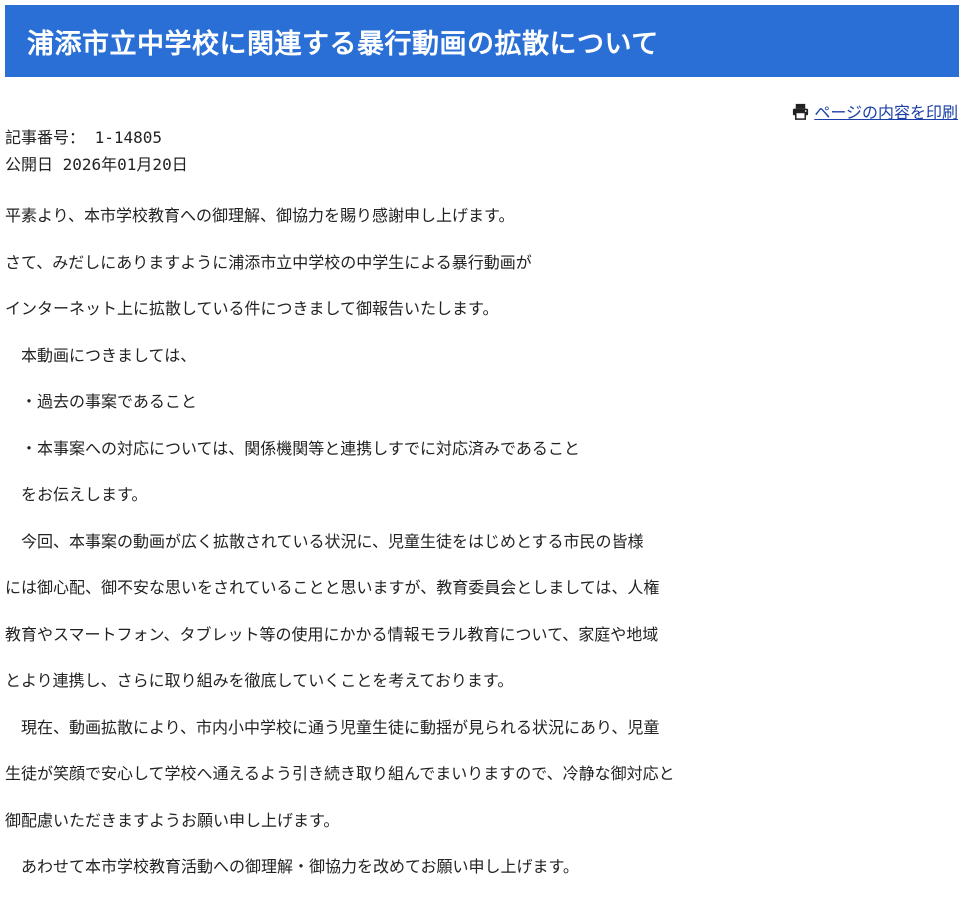 The image size is (963, 897). What do you see at coordinates (332, 727) in the screenshot?
I see `body-line: 現在、動画拡散により、市内小中学校に通う児童生徒に動揺が見られる状況にあり、児童` at bounding box center [332, 727].